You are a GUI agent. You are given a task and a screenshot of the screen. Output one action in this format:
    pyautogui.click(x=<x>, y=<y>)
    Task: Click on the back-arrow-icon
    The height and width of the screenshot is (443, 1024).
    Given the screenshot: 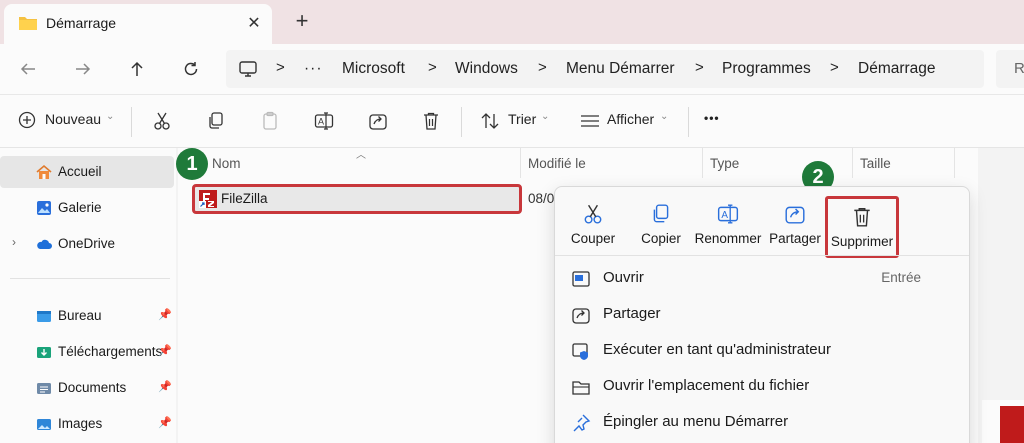 What is the action you would take?
    pyautogui.click(x=28, y=69)
    